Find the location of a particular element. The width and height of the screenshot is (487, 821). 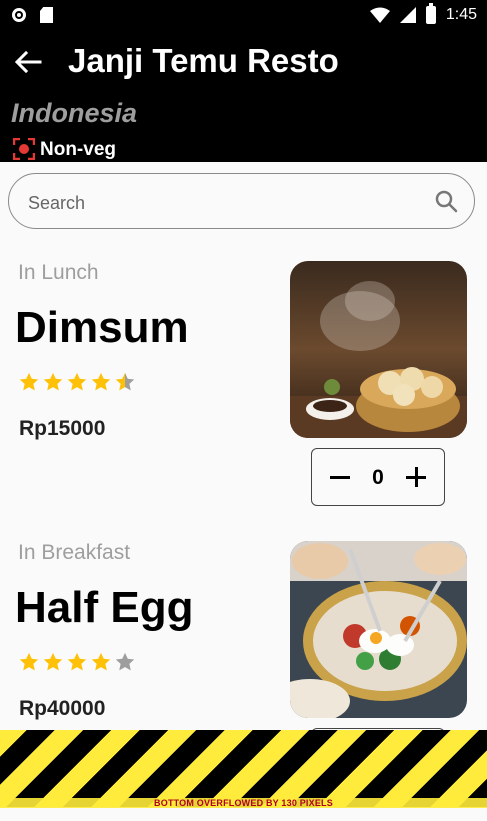

non-veg-label: Non-veg is located at coordinates (78, 149).